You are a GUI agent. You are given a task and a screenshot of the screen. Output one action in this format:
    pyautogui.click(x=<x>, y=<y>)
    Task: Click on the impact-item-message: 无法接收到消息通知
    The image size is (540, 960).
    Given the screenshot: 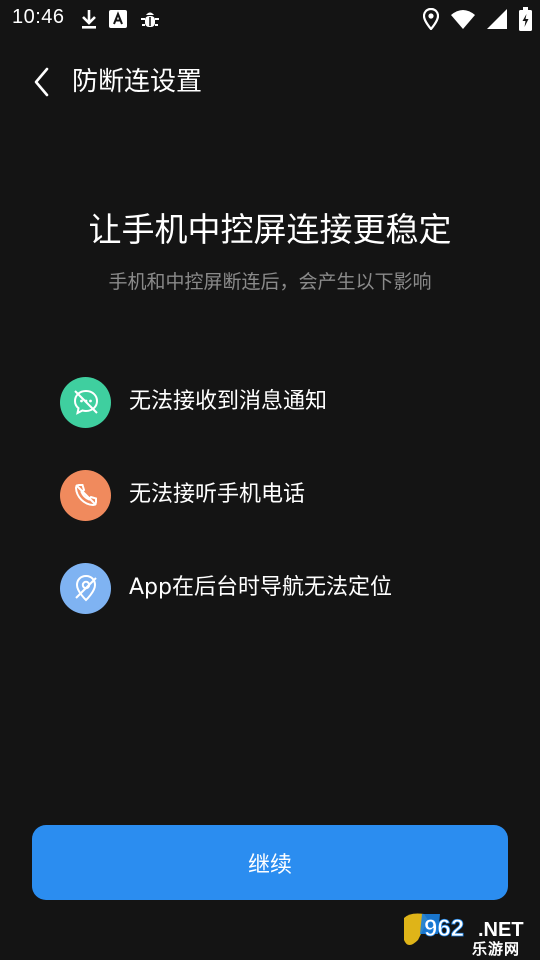 What is the action you would take?
    pyautogui.click(x=280, y=402)
    